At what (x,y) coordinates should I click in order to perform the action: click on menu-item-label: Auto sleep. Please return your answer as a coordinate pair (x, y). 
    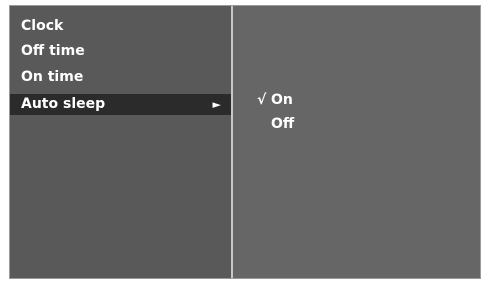
    Looking at the image, I should click on (63, 104).